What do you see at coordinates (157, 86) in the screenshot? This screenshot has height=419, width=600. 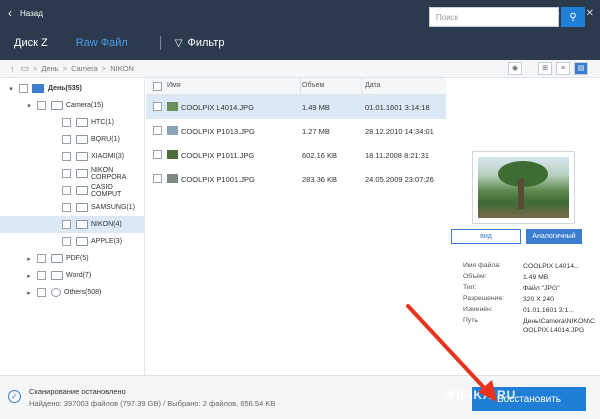 I see `select-all-checkbox` at bounding box center [157, 86].